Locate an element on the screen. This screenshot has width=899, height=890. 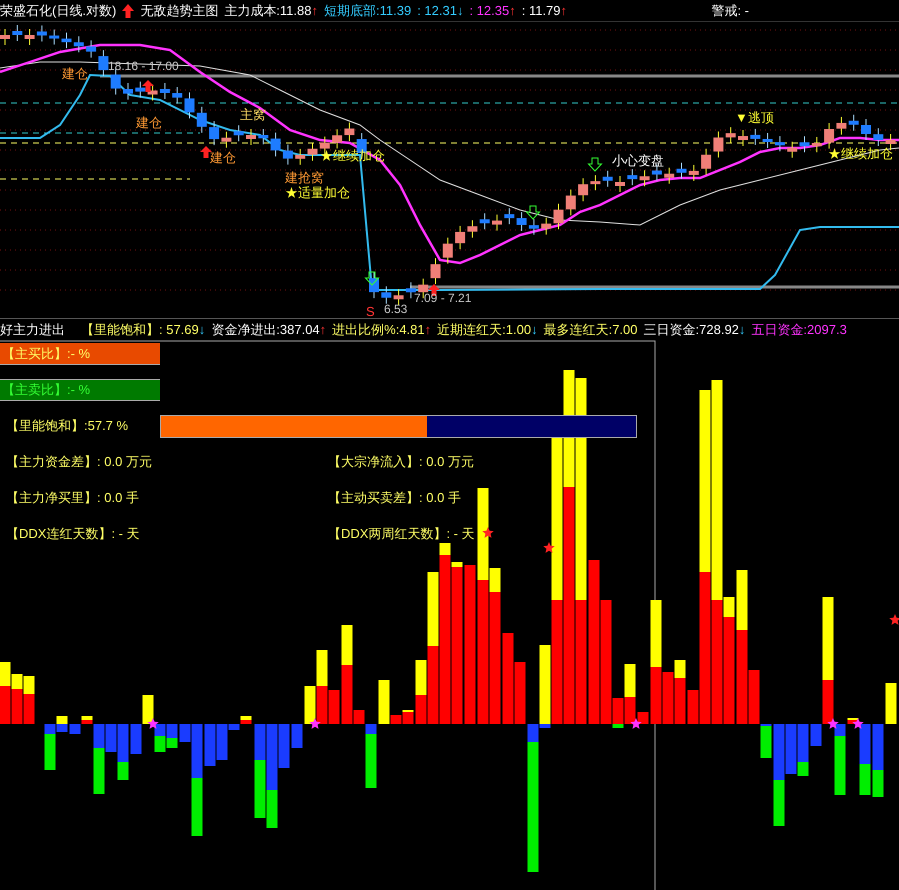
chart-annotation: ★适量加仓 is located at coordinates (317, 192).